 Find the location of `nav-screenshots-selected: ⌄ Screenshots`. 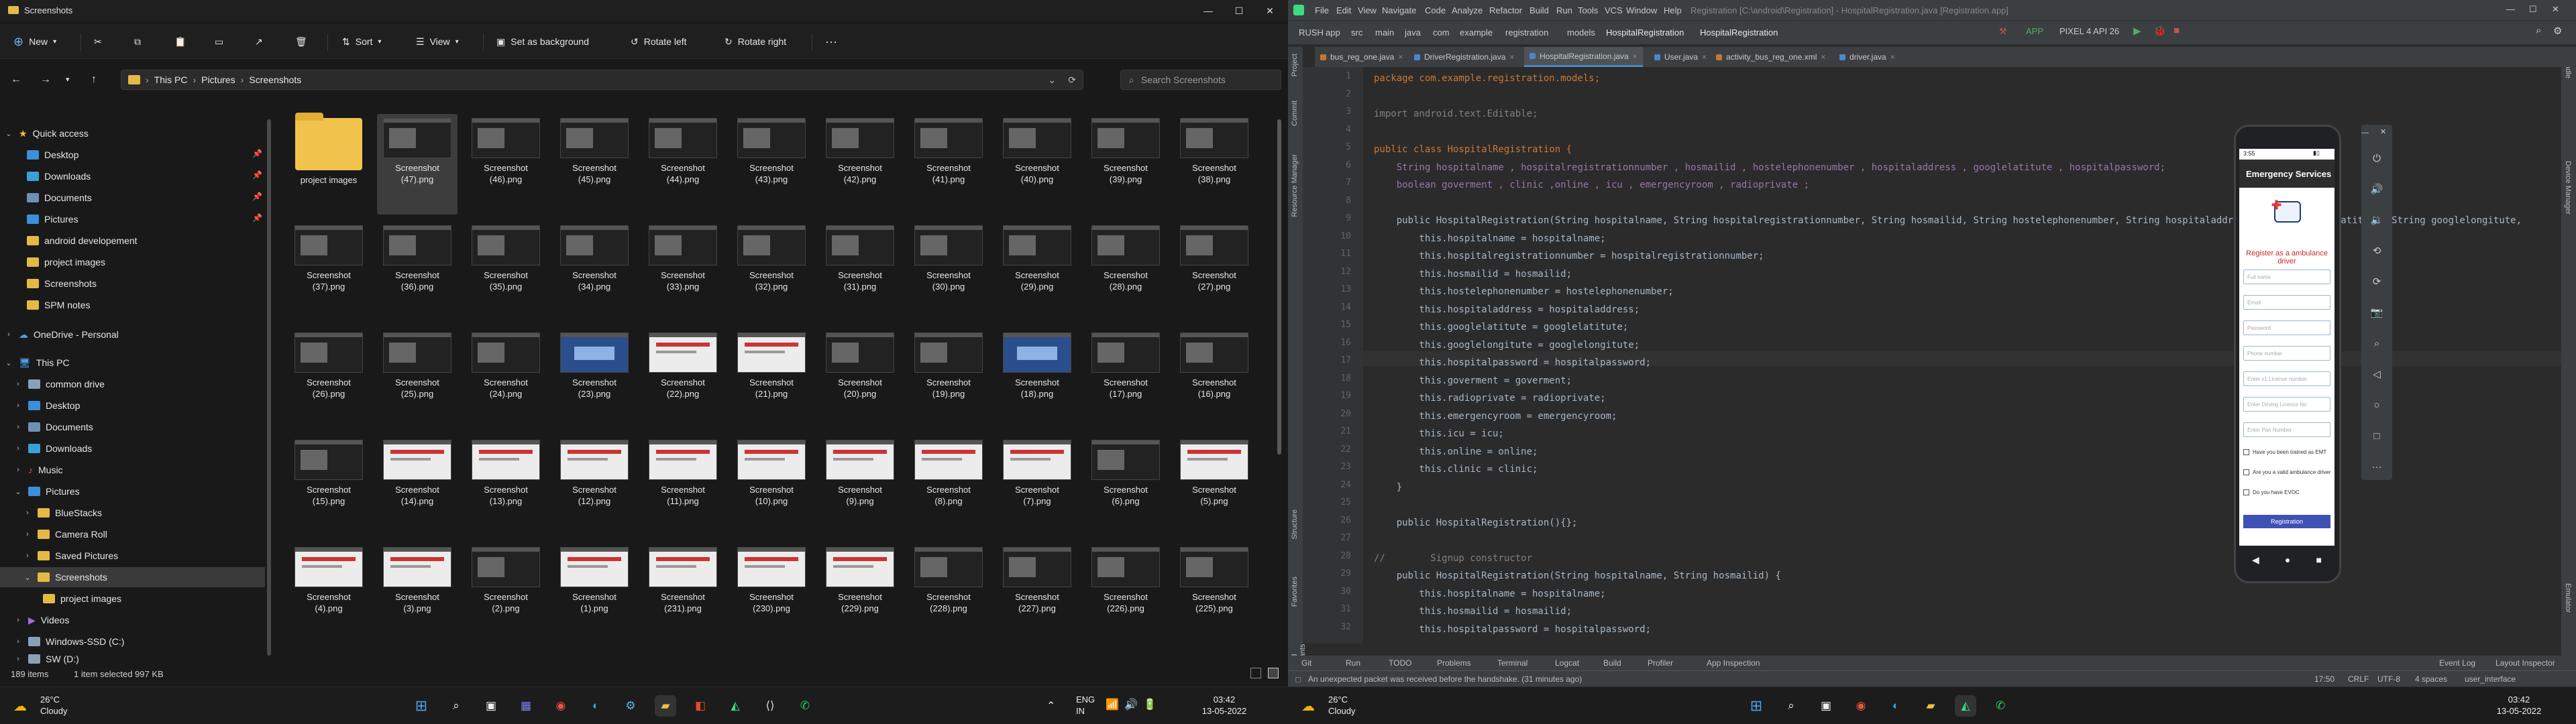

nav-screenshots-selected: ⌄ Screenshots is located at coordinates (132, 577).